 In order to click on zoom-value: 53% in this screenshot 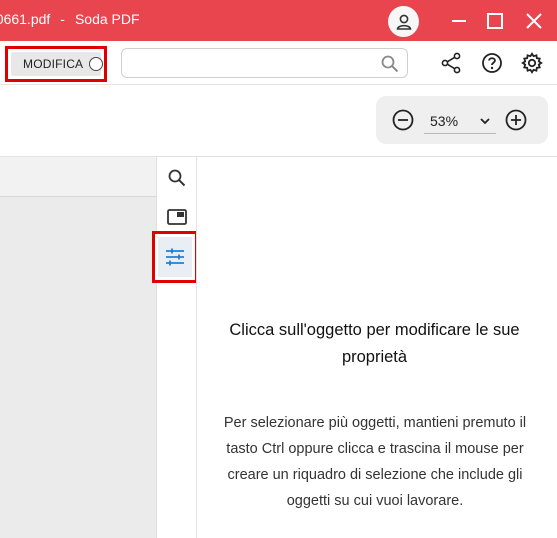, I will do `click(444, 120)`.